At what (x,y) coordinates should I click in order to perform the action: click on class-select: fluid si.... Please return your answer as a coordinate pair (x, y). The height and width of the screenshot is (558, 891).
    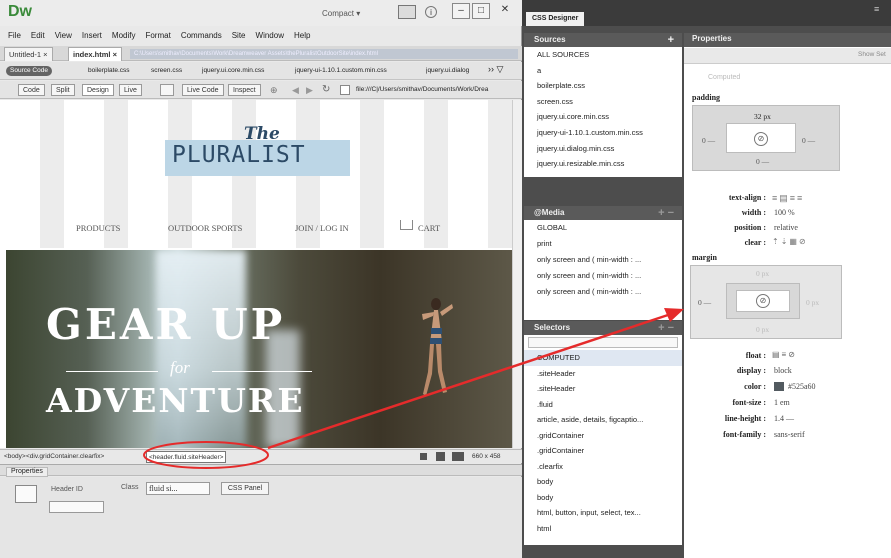
    Looking at the image, I should click on (178, 488).